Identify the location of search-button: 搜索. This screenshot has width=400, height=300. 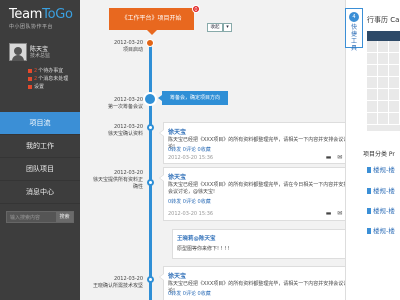
(64, 217).